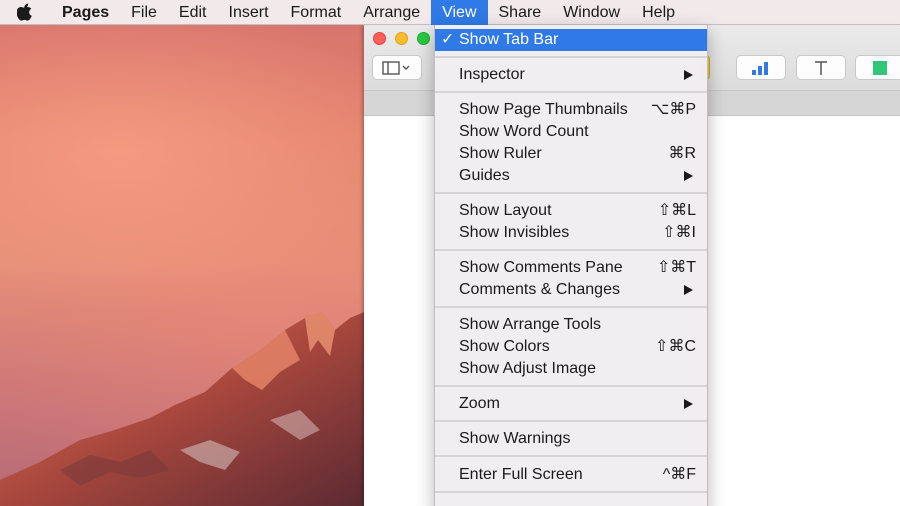  I want to click on menu-item-label: Show Adjust Image, so click(527, 368).